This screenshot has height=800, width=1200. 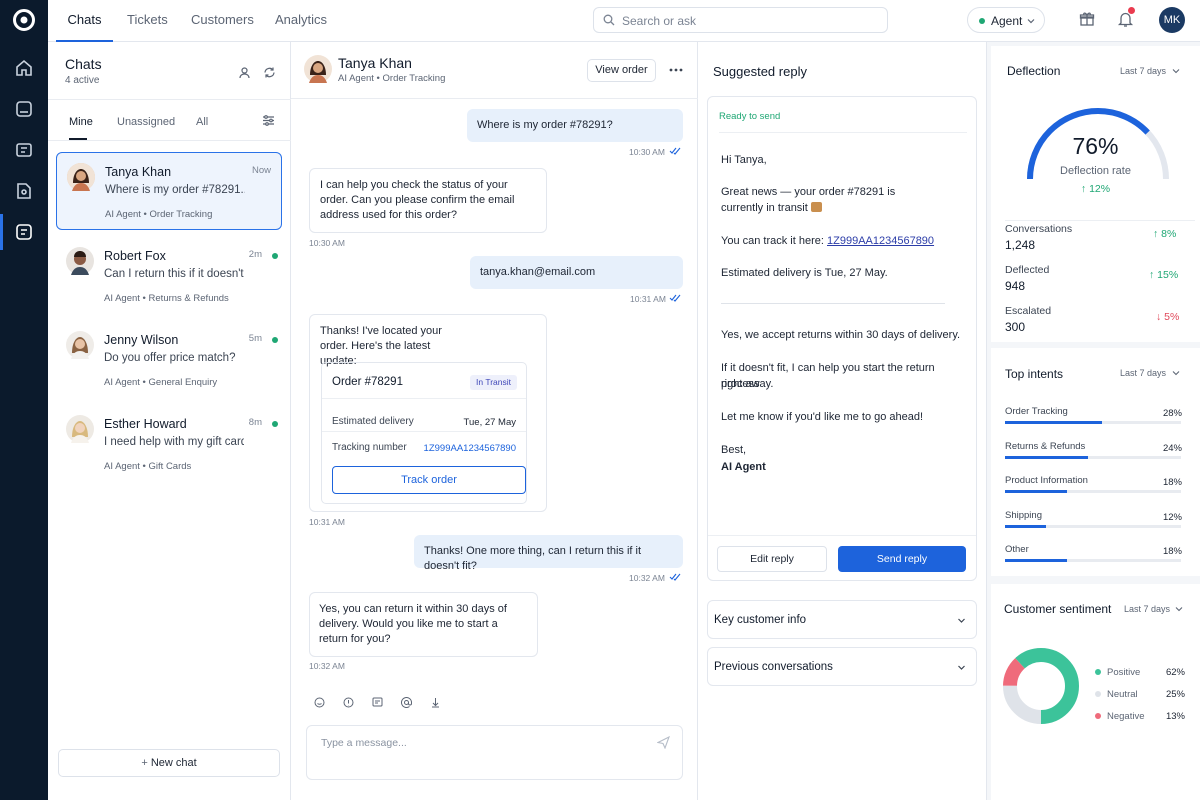 I want to click on agent-status-select: Agent, so click(x=1006, y=20).